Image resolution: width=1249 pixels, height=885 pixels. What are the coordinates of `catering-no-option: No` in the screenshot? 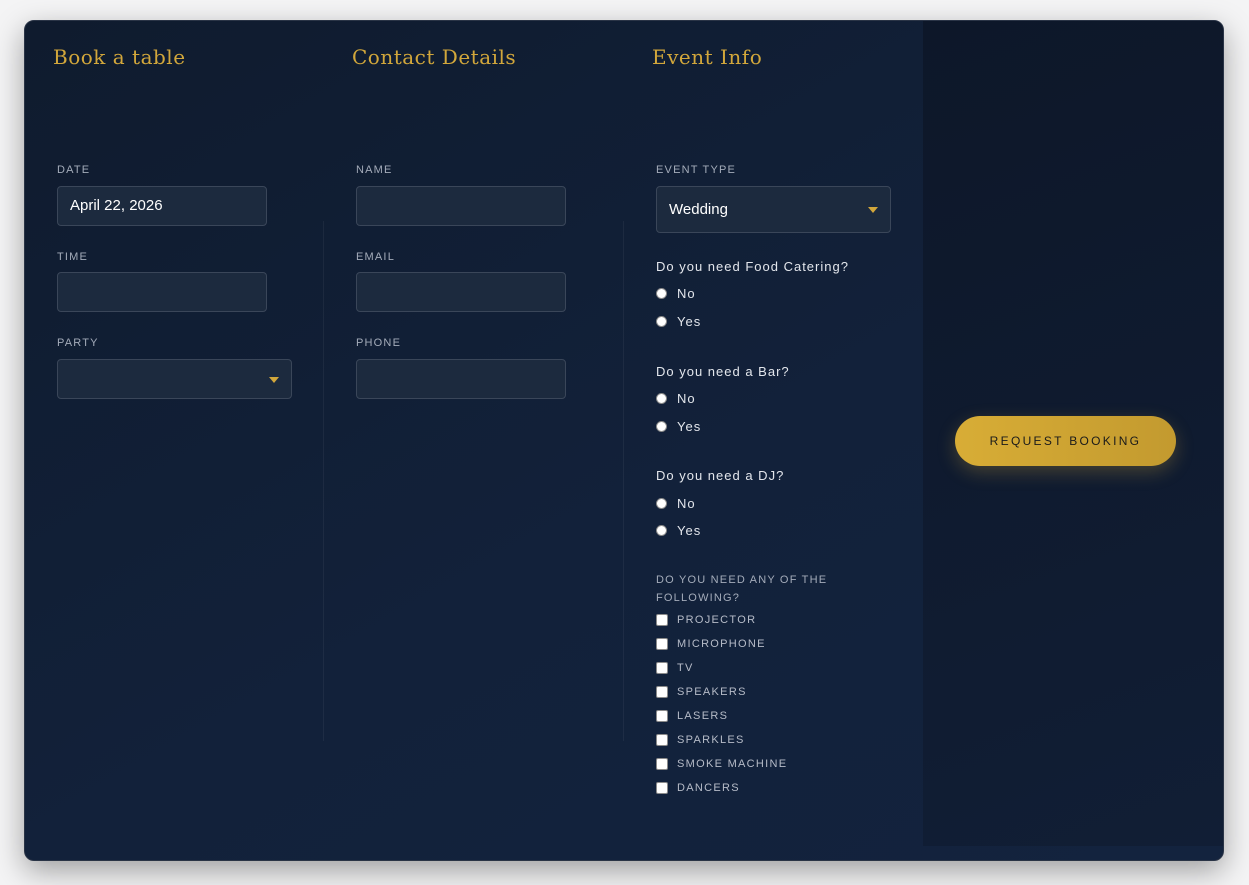 It's located at (676, 293).